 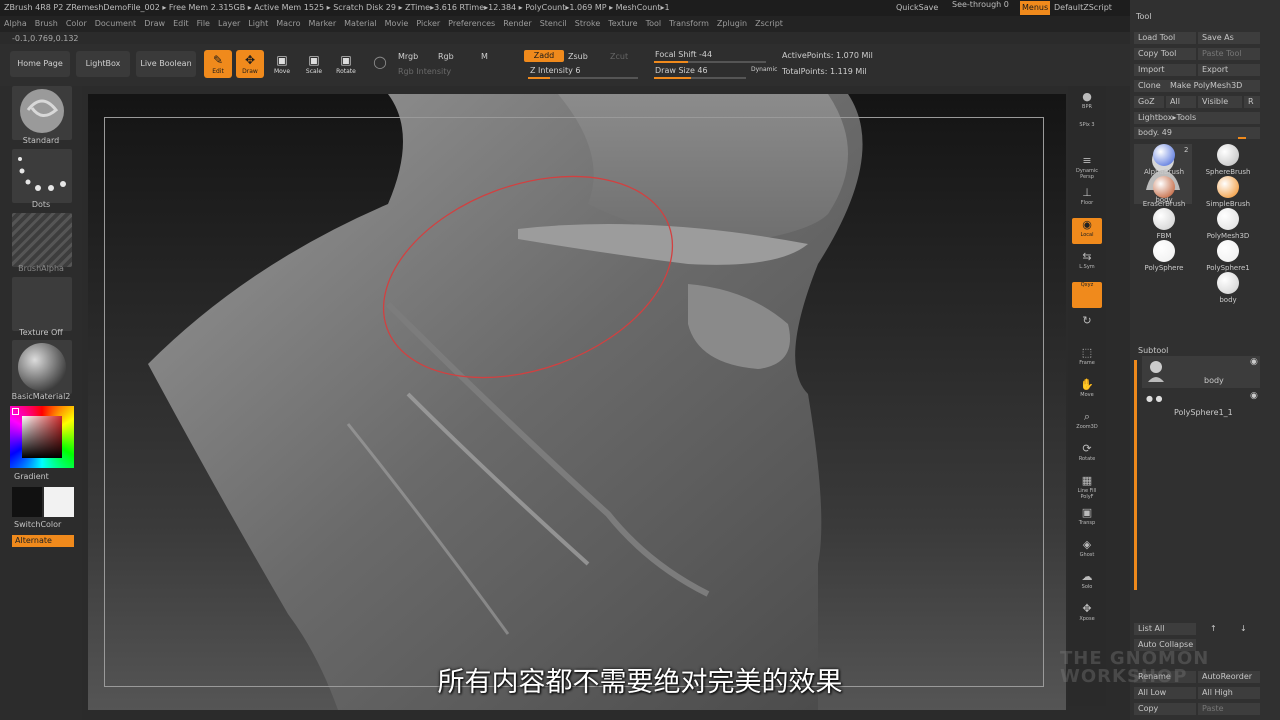 What do you see at coordinates (700, 78) in the screenshot?
I see `draw-size-track` at bounding box center [700, 78].